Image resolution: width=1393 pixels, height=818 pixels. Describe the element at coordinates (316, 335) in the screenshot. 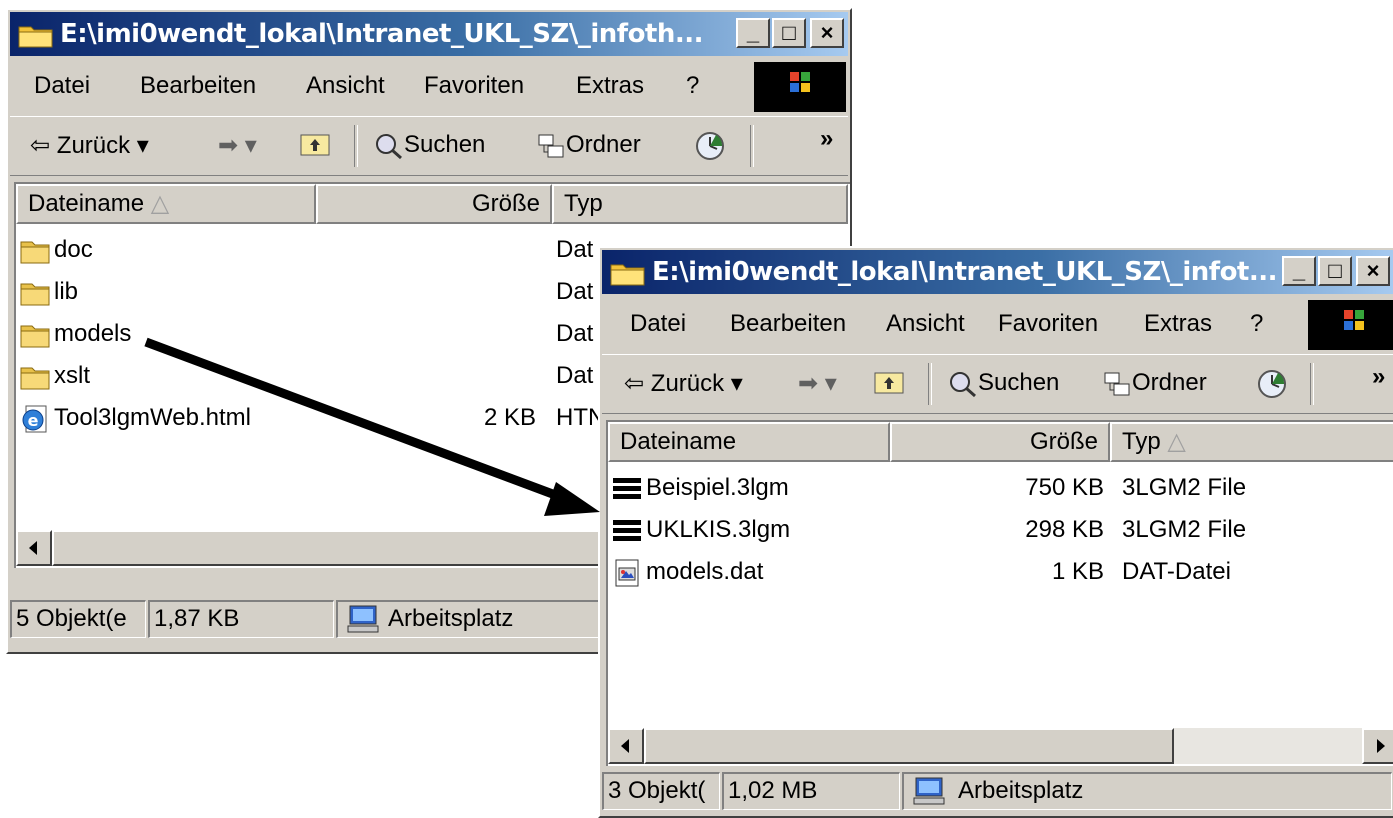

I see `list-item: models Dat` at that location.